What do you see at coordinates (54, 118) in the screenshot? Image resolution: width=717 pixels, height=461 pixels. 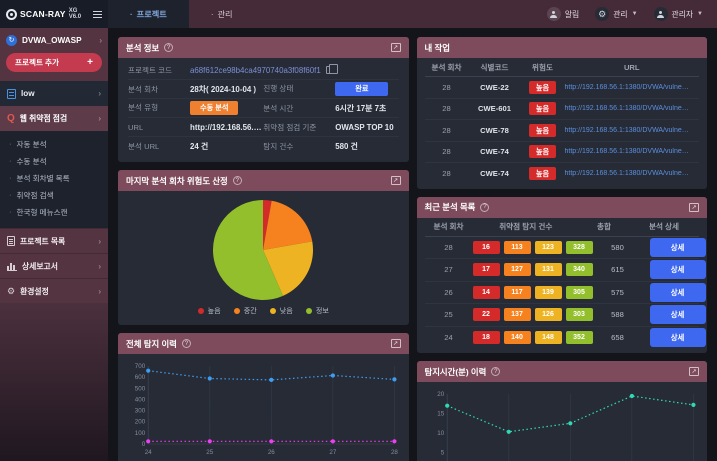 I see `sidebar-item-web-vuln-scan: Q 웹 취약점 점검 ›` at bounding box center [54, 118].